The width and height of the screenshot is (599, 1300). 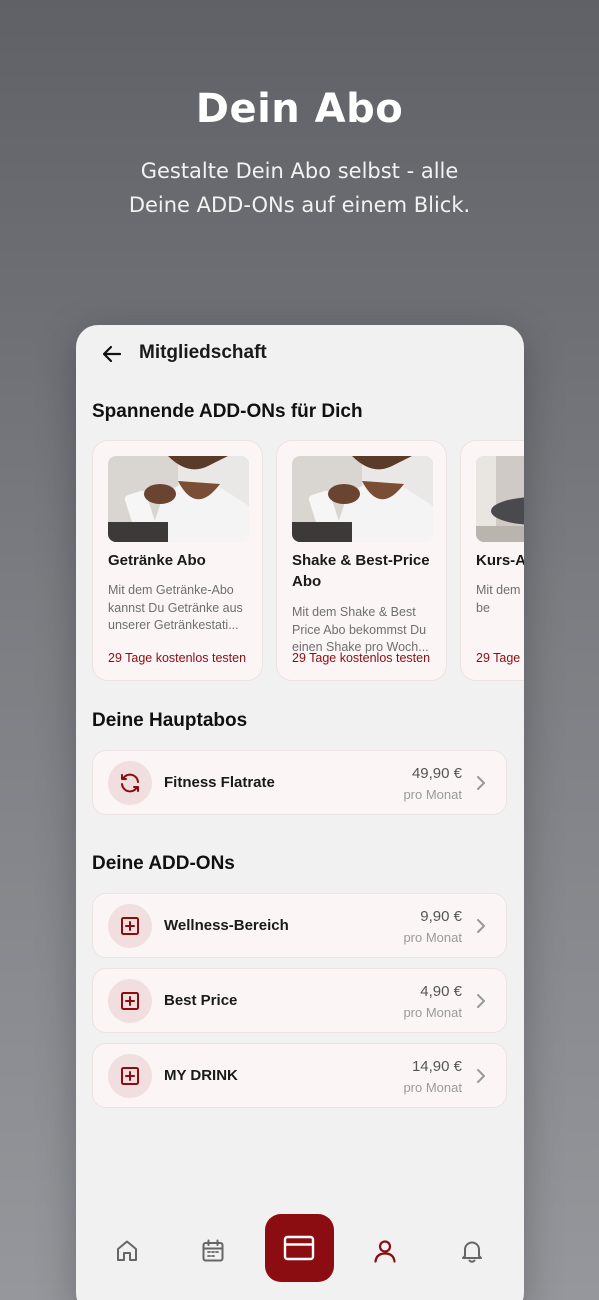 What do you see at coordinates (472, 1251) in the screenshot?
I see `bell-icon` at bounding box center [472, 1251].